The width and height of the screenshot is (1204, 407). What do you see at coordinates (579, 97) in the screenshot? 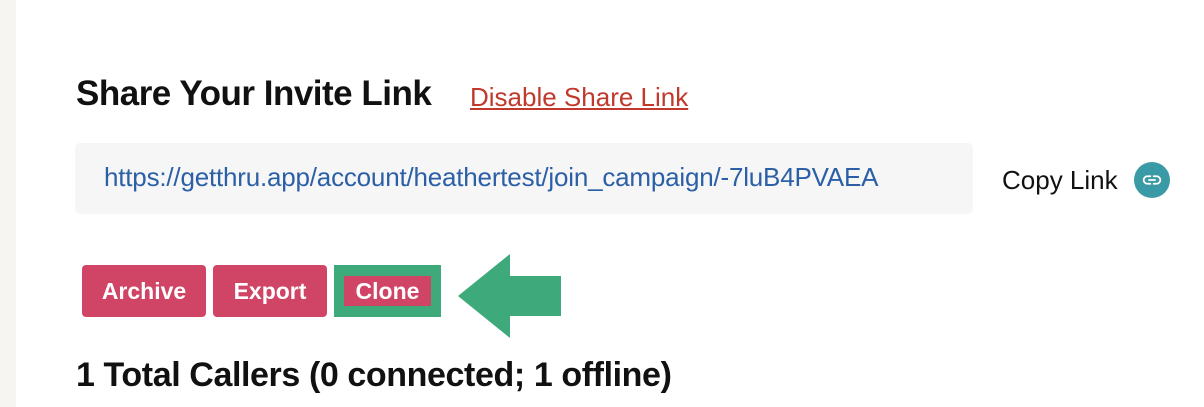
I see `disable-share-link: Disable Share Link` at bounding box center [579, 97].